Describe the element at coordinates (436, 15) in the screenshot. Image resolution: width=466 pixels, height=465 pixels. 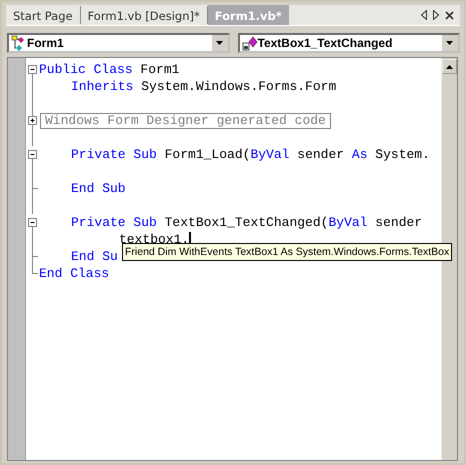
I see `scroll-right-icon` at that location.